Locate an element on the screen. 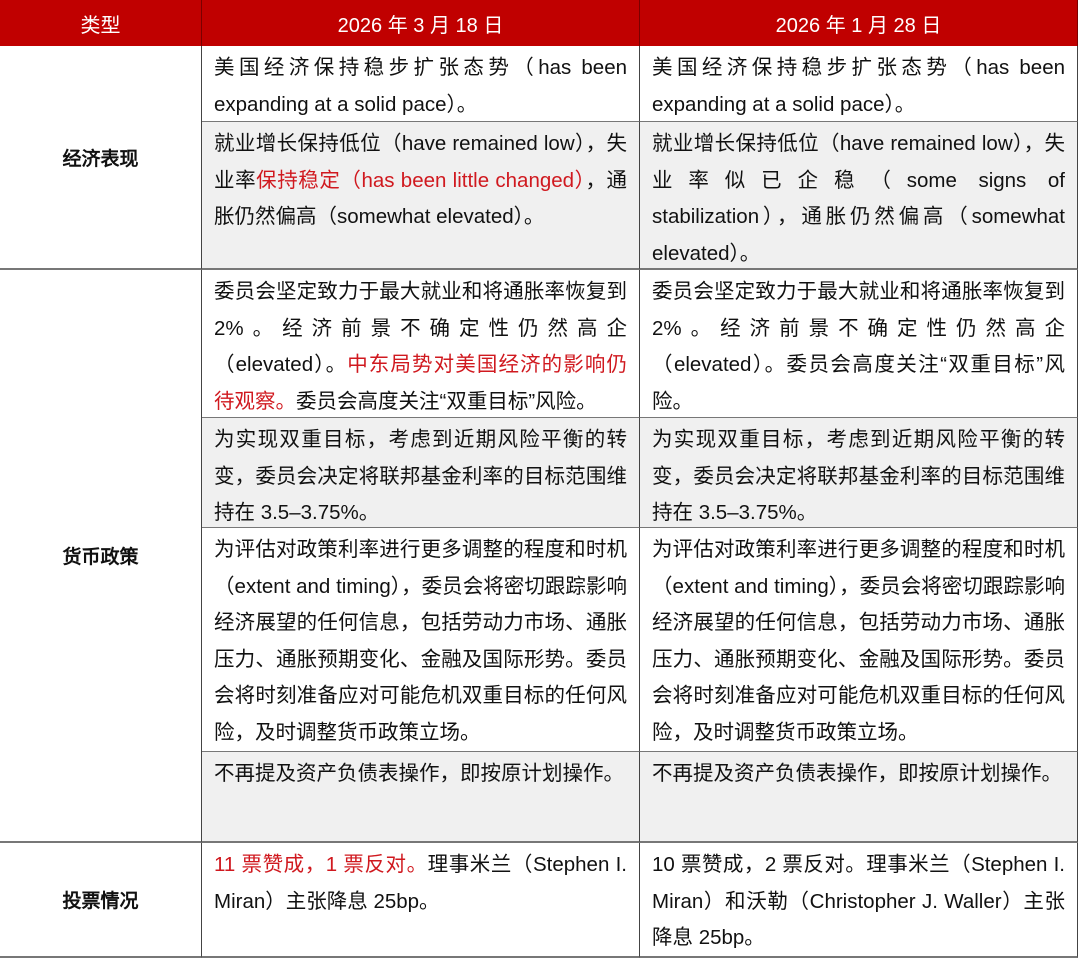 This screenshot has height=960, width=1080. category-monetary-policy: 货币政策 is located at coordinates (101, 556).